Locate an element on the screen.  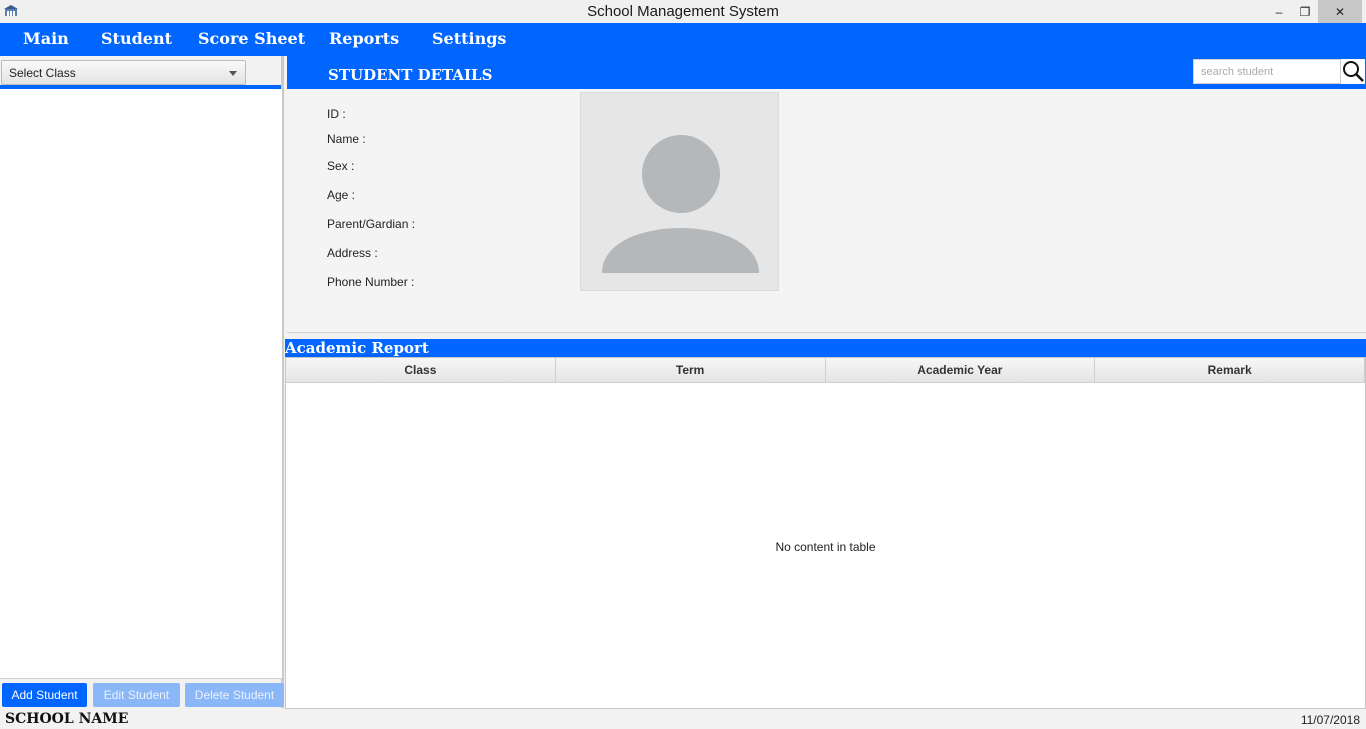
delete-student-button: Delete Student is located at coordinates (234, 695).